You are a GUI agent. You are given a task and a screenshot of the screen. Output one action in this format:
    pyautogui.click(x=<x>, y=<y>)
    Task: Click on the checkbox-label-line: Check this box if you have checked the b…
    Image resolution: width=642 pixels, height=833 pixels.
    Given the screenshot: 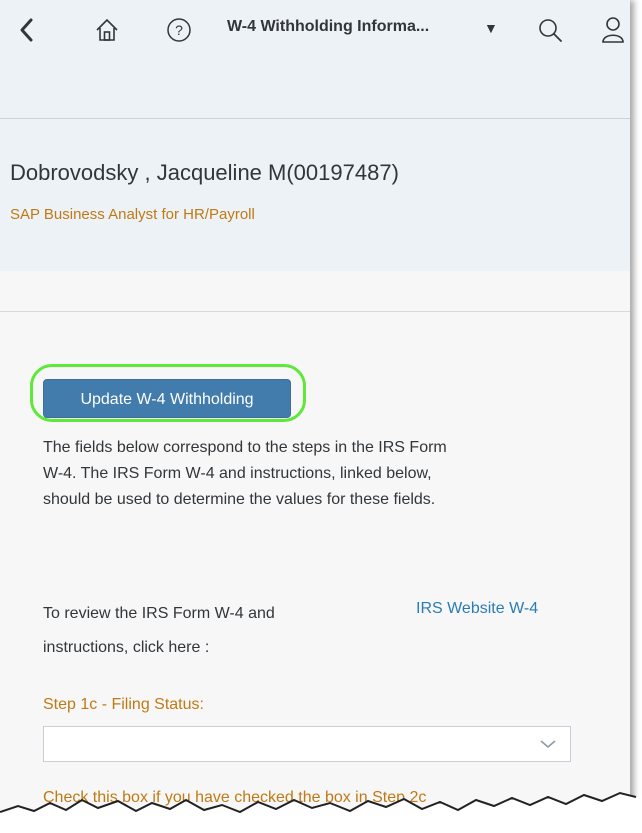 What is the action you would take?
    pyautogui.click(x=235, y=797)
    